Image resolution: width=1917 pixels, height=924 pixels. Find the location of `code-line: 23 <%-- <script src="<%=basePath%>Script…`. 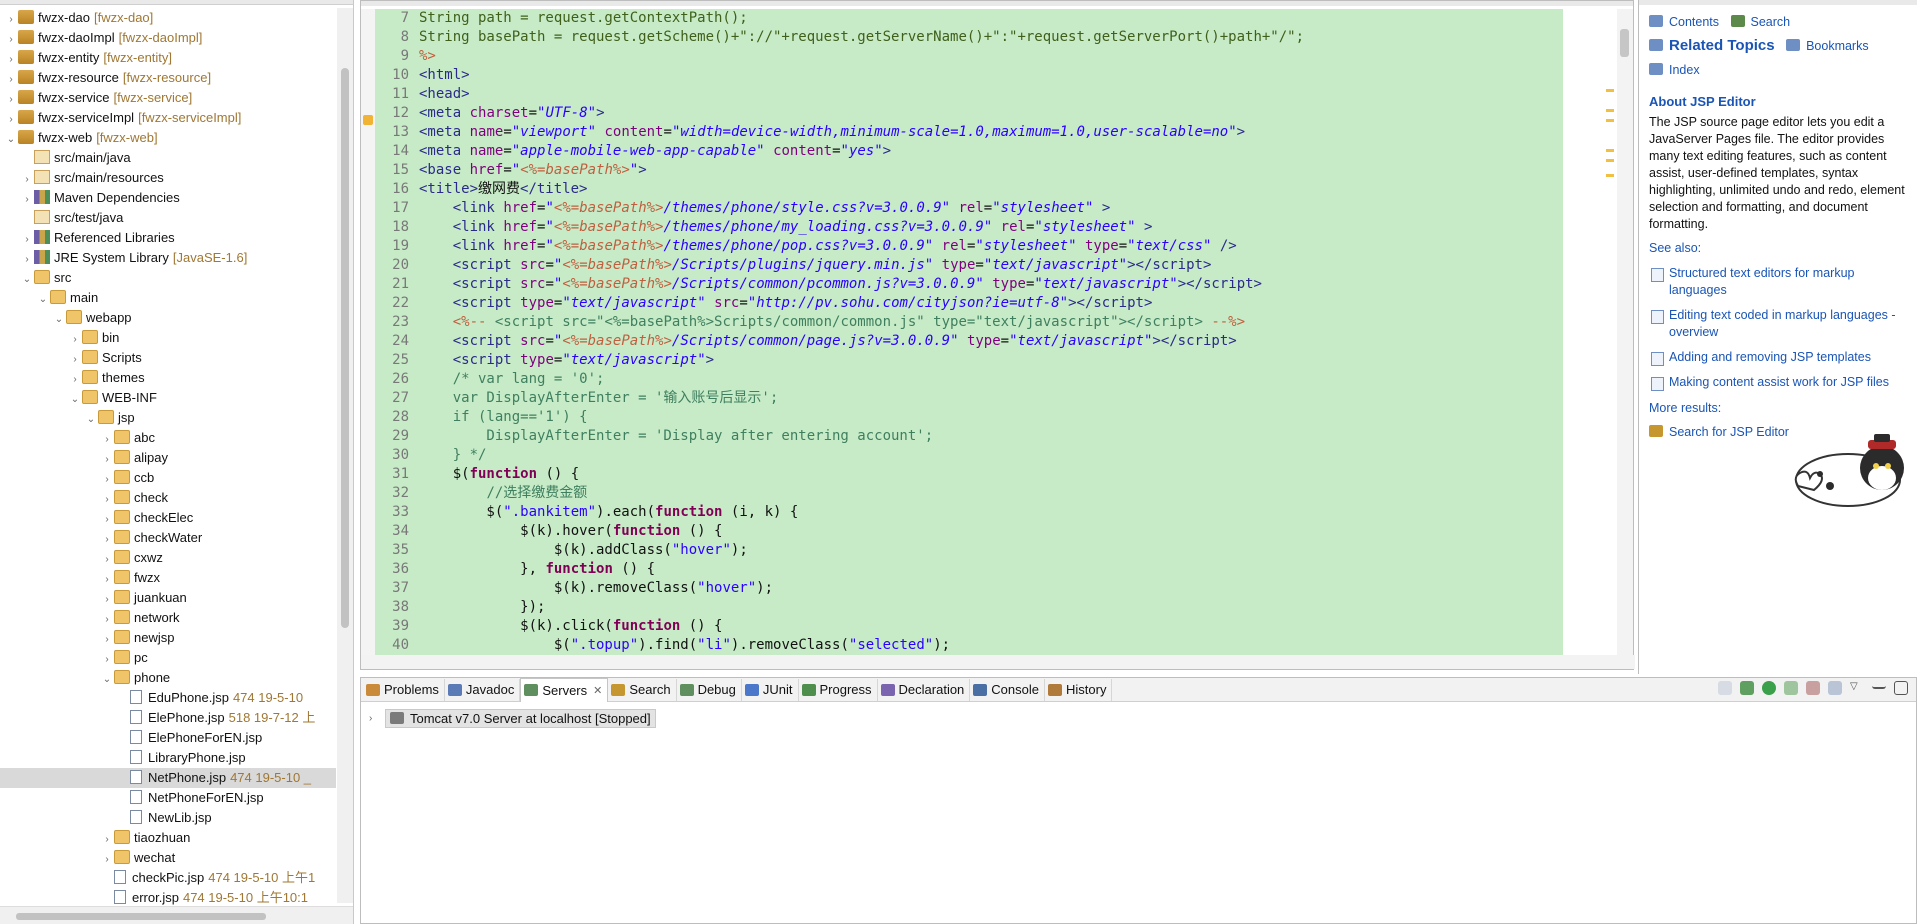

code-line: 23 <%-- <script src="<%=basePath%>Script… is located at coordinates (969, 322).